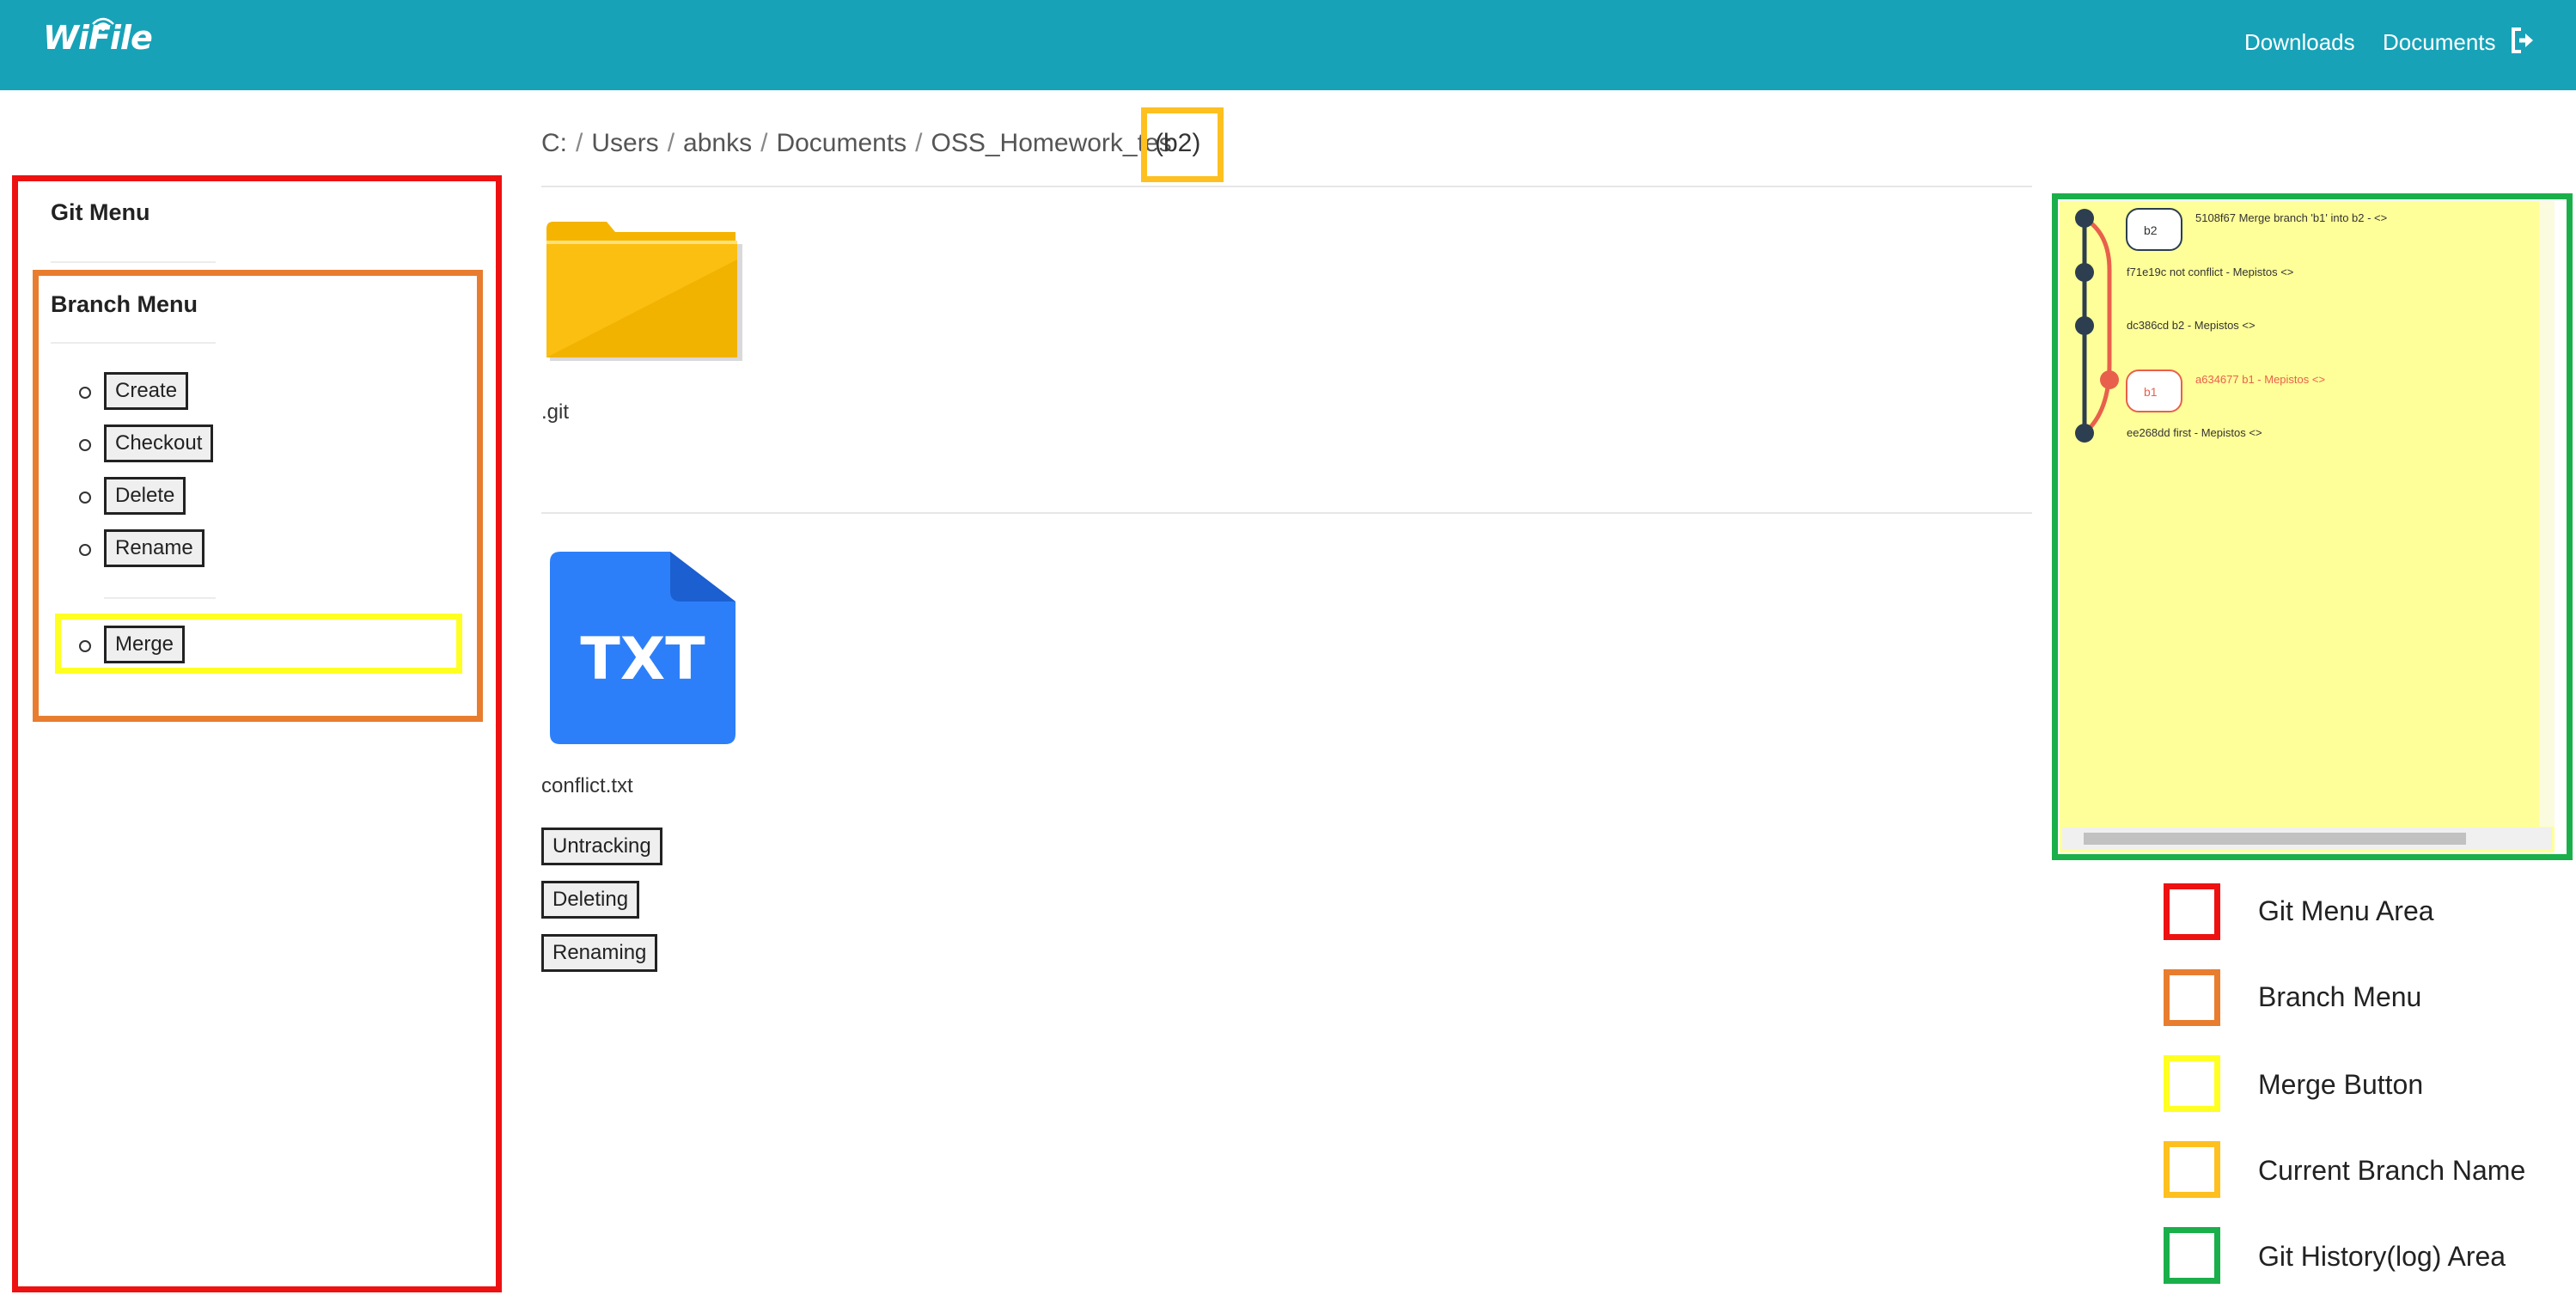 The height and width of the screenshot is (1307, 2576). Describe the element at coordinates (1178, 143) in the screenshot. I see `current-branch-name: (b2)` at that location.